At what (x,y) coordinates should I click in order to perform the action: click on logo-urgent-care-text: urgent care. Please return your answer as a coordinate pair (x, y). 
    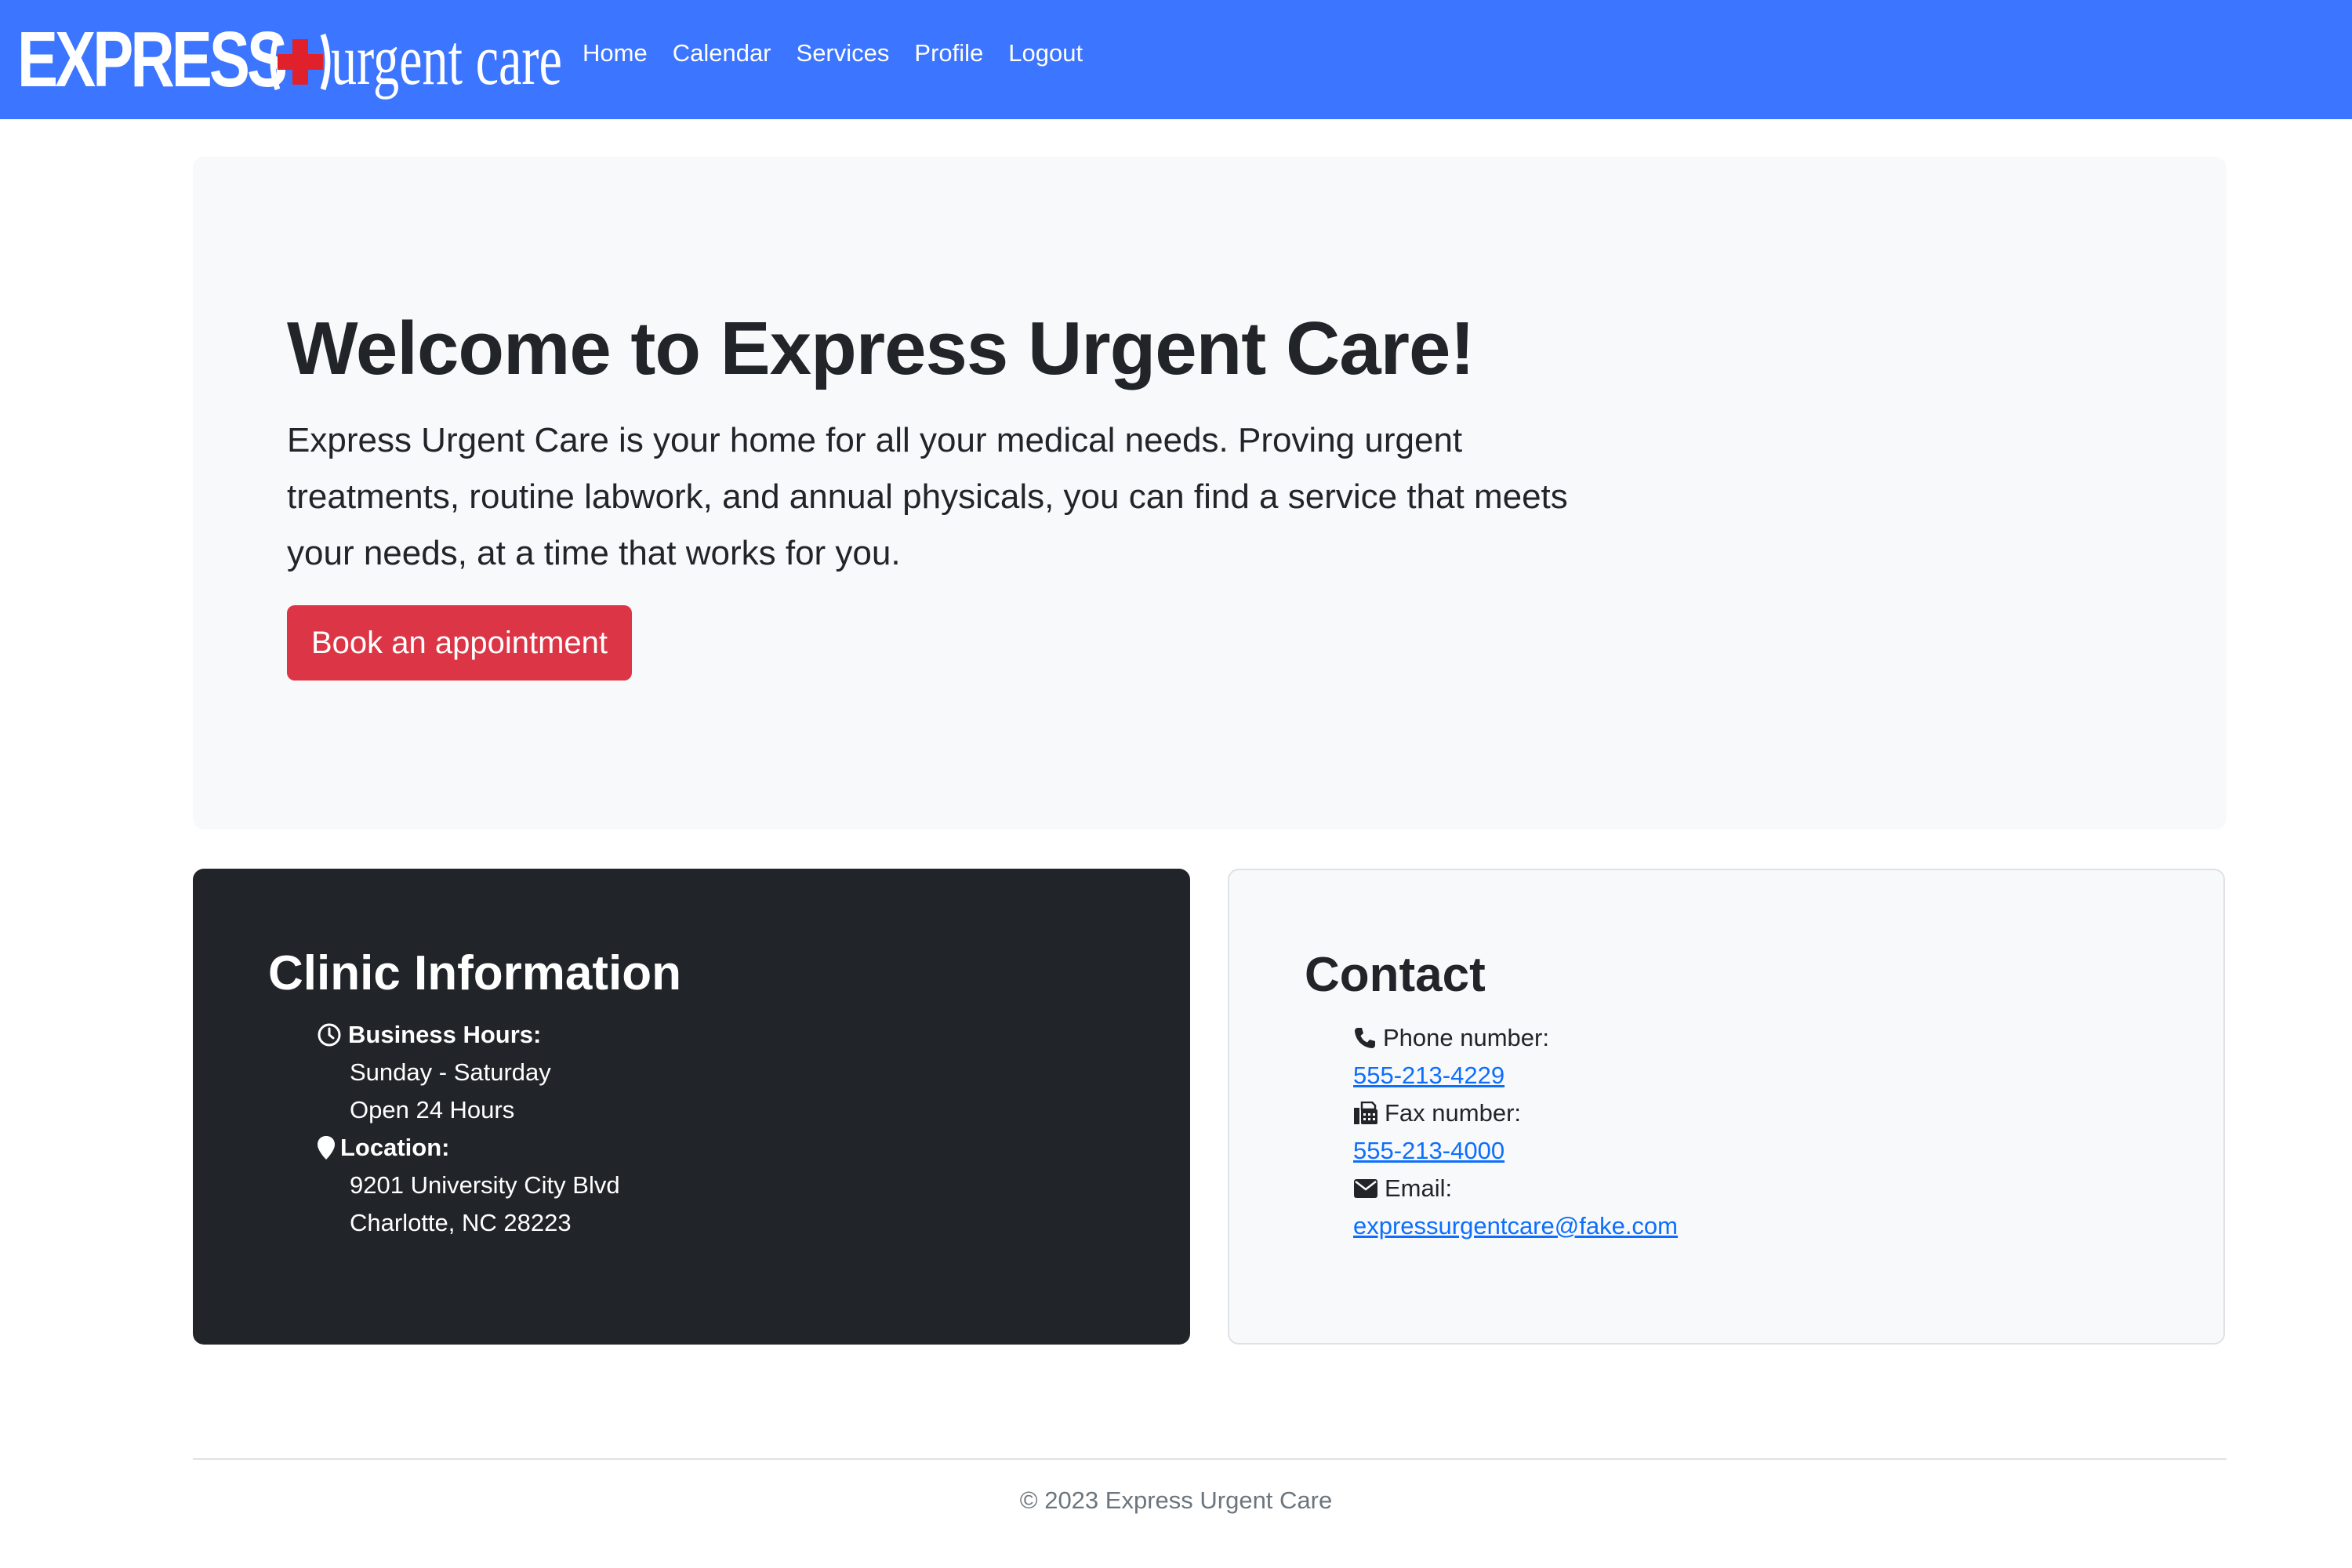
    Looking at the image, I should click on (446, 60).